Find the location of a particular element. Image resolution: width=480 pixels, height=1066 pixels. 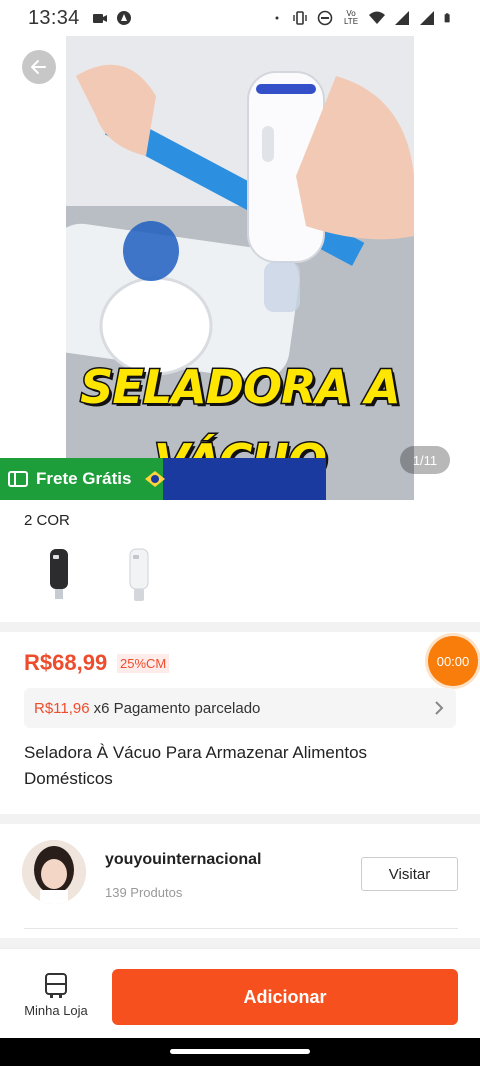

visit-store-button: Visitar is located at coordinates (409, 874).